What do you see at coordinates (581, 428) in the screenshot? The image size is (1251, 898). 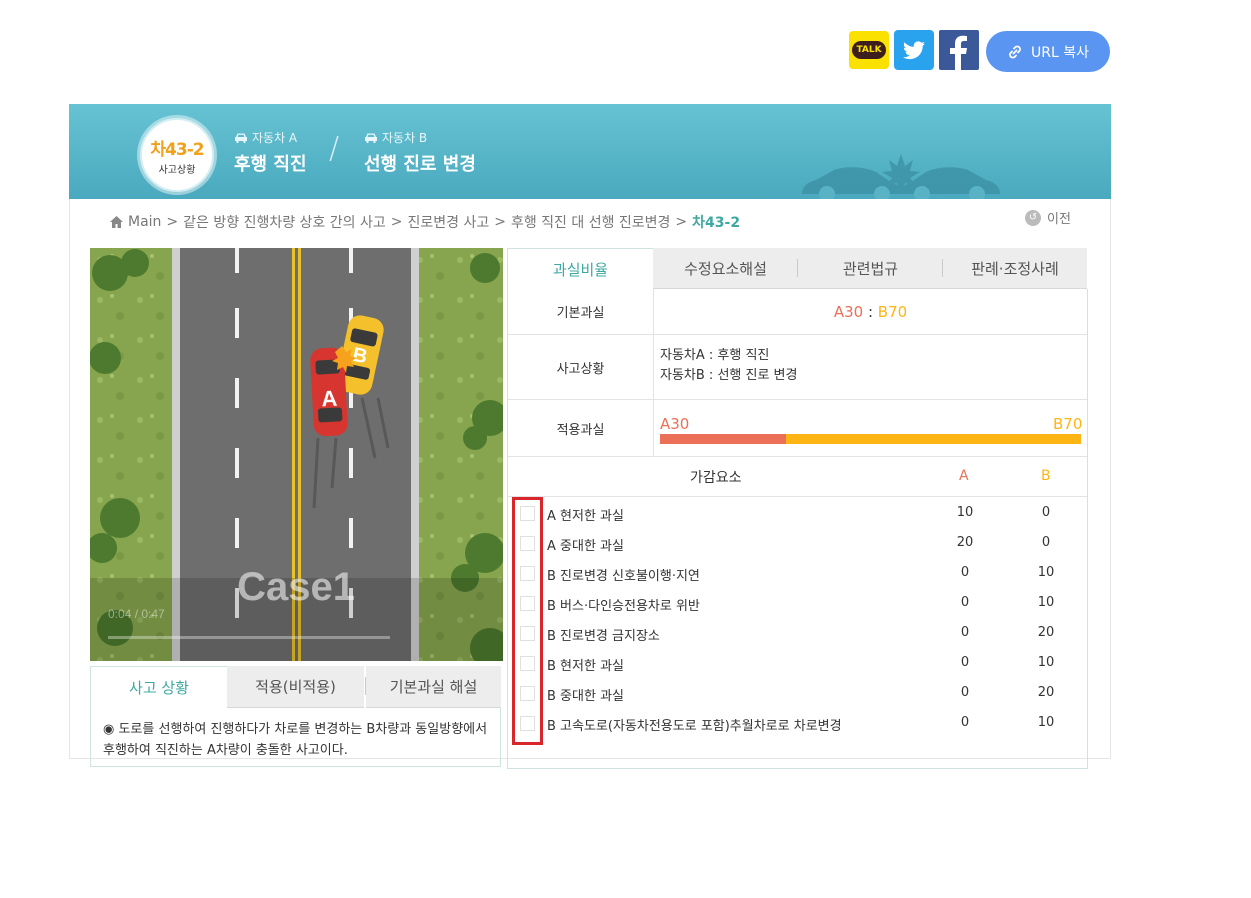 I see `applied-fault-label: 적용과실` at bounding box center [581, 428].